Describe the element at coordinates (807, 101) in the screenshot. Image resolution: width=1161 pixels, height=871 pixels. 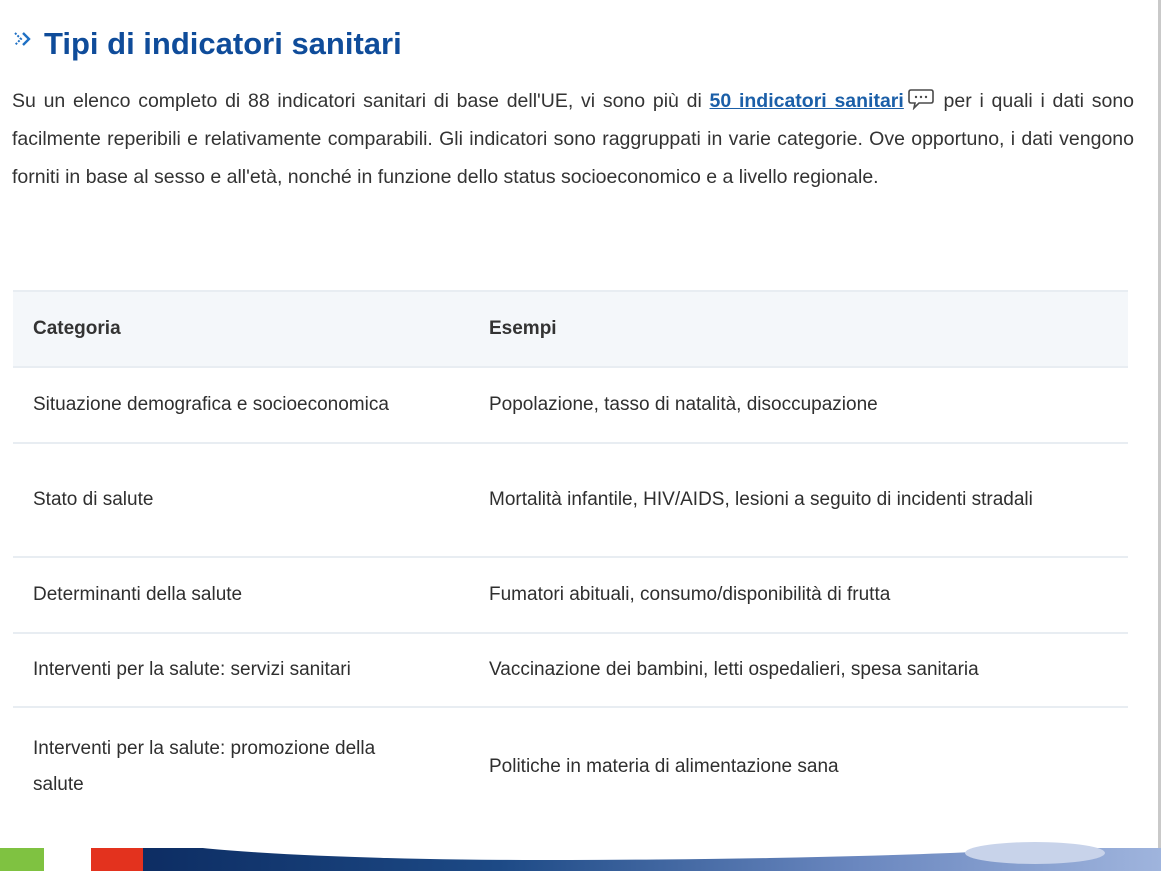
I see `indicators-link: 50 indicatori sanitari` at that location.